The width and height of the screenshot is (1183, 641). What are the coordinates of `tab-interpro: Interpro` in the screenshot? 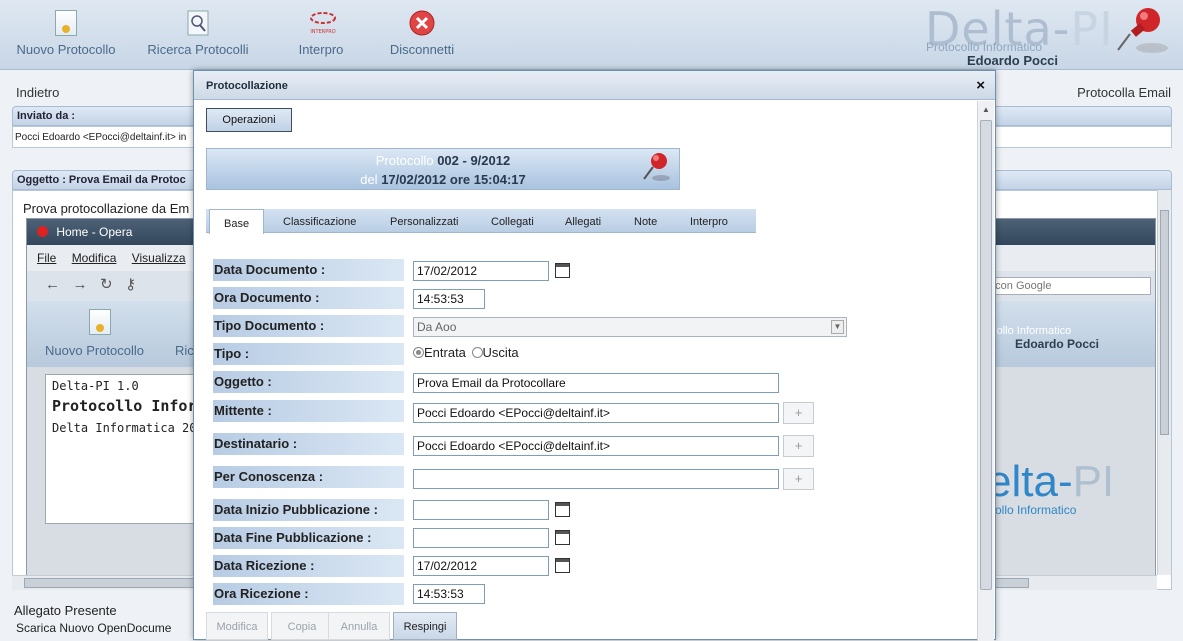 It's located at (709, 222).